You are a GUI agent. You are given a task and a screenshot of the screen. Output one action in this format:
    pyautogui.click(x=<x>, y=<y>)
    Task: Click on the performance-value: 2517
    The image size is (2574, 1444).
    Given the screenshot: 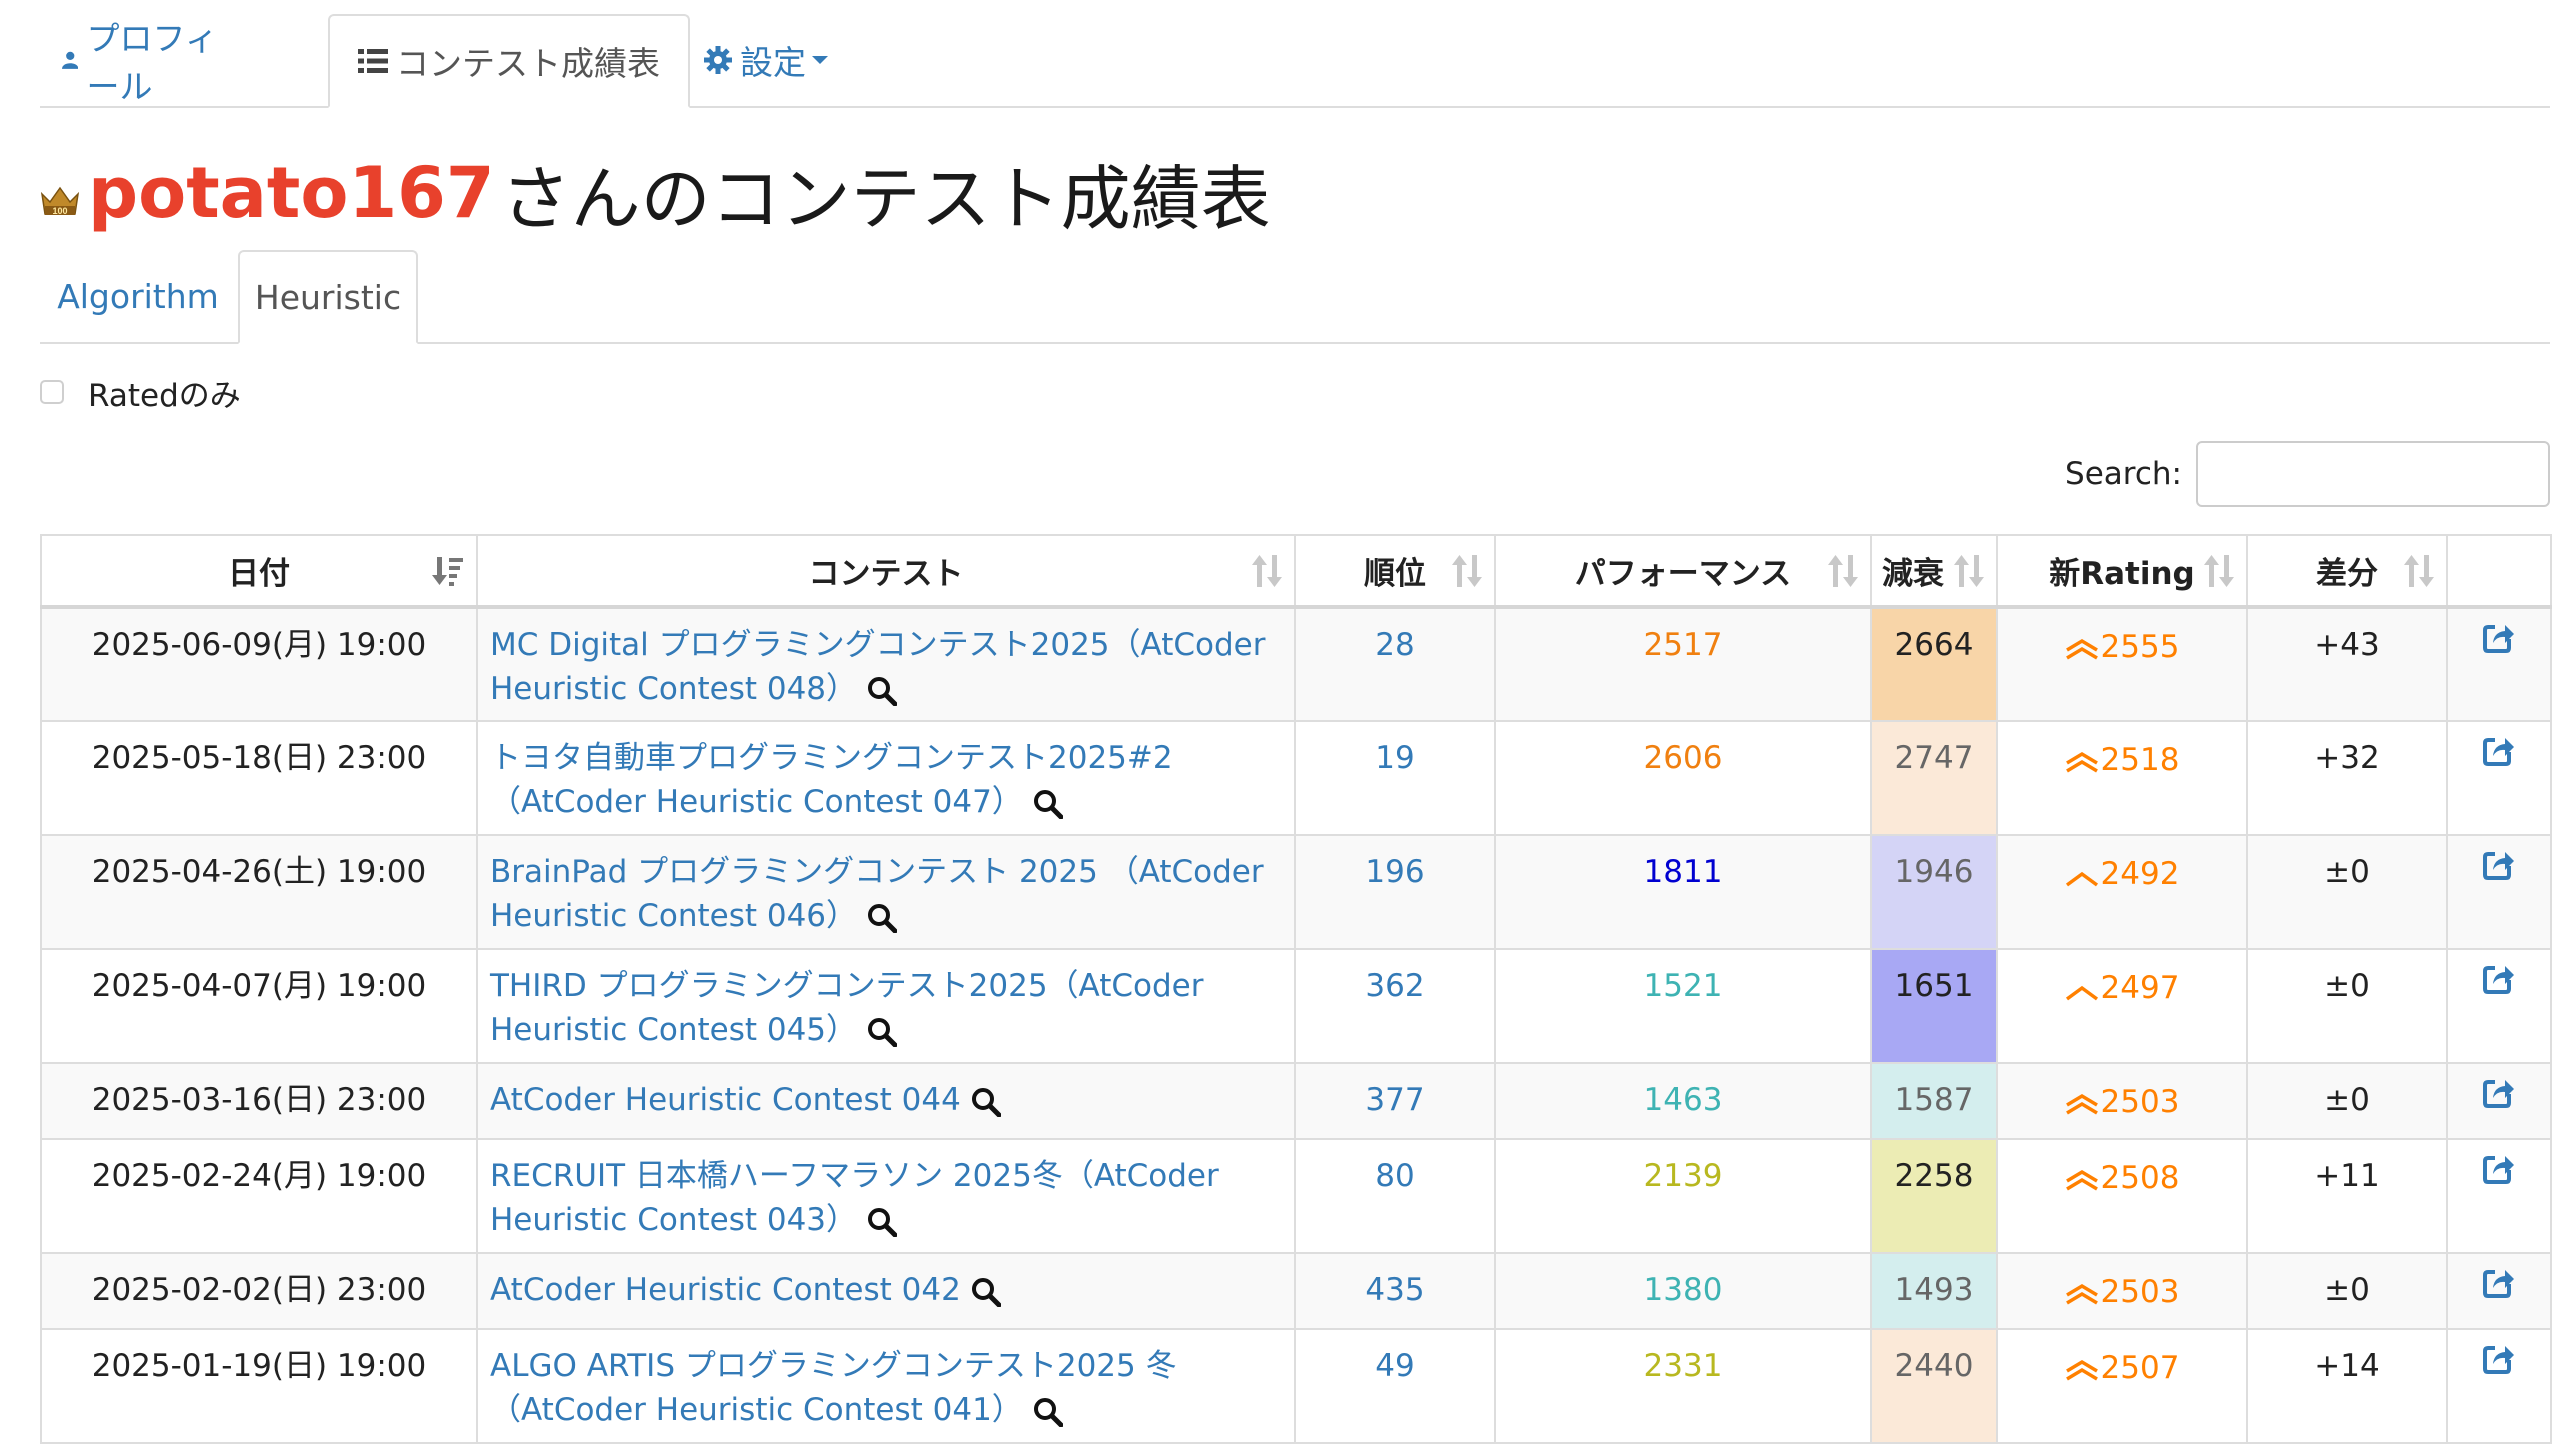 What is the action you would take?
    pyautogui.click(x=1683, y=645)
    